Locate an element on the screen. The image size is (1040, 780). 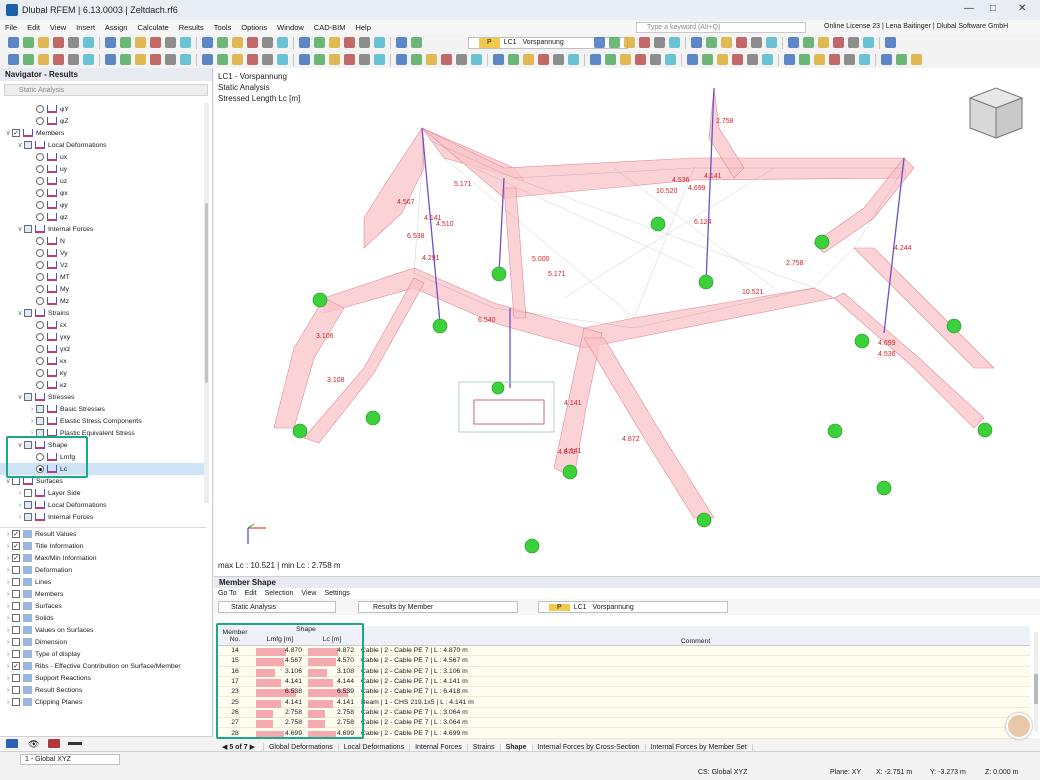
tree-item--y: κy is located at coordinates (103, 373).